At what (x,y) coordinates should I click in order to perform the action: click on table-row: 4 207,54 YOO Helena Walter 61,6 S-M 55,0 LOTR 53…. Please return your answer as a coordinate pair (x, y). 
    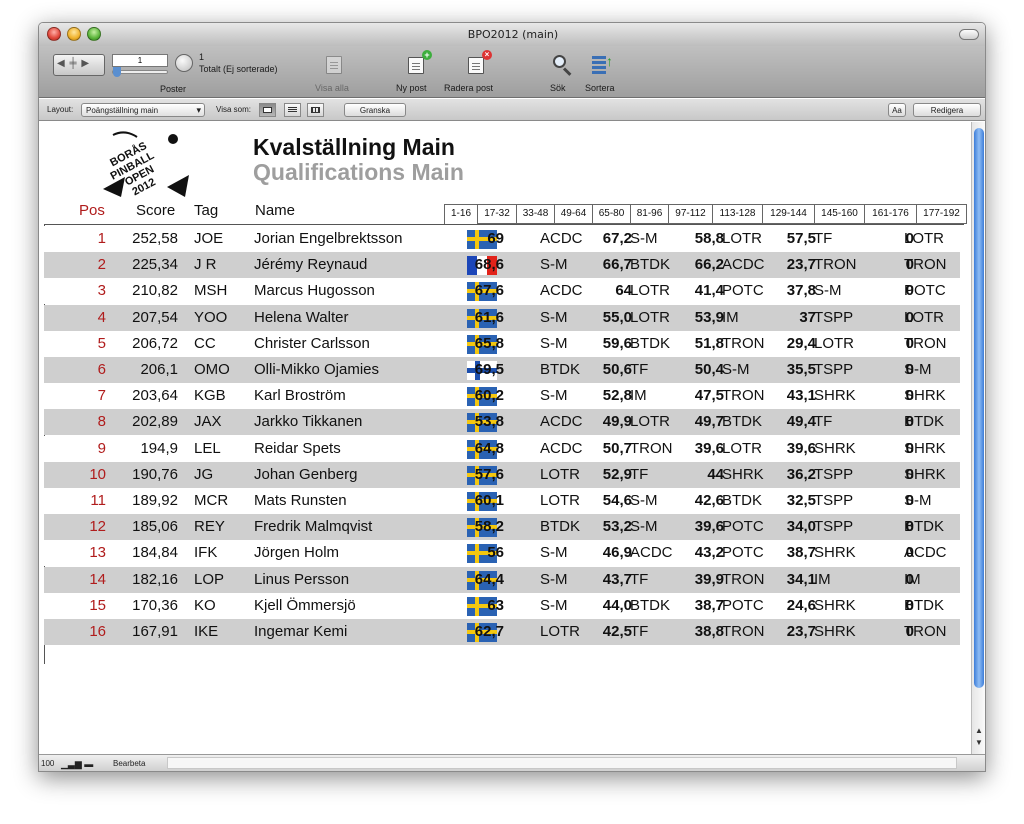
    Looking at the image, I should click on (502, 317).